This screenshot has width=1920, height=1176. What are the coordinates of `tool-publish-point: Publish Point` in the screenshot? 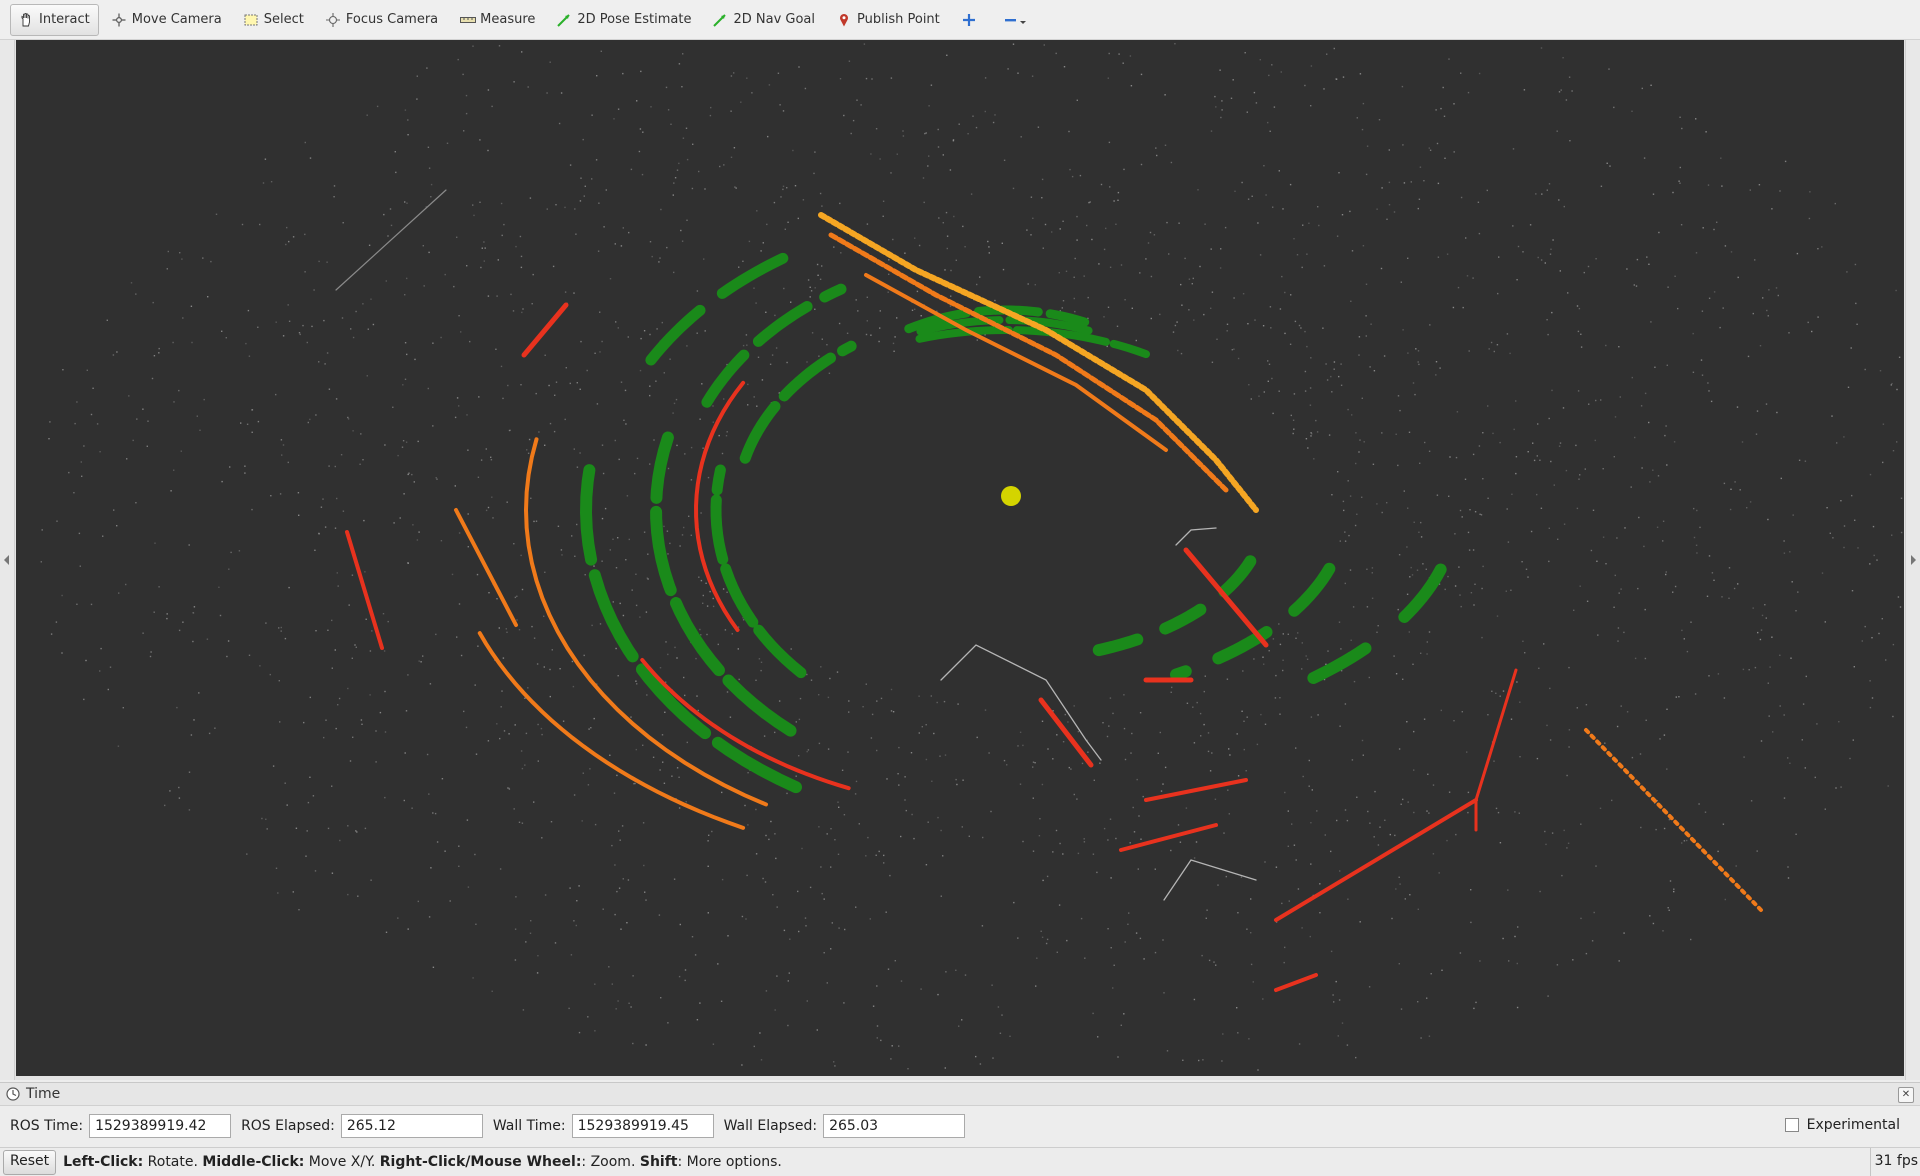 It's located at (888, 20).